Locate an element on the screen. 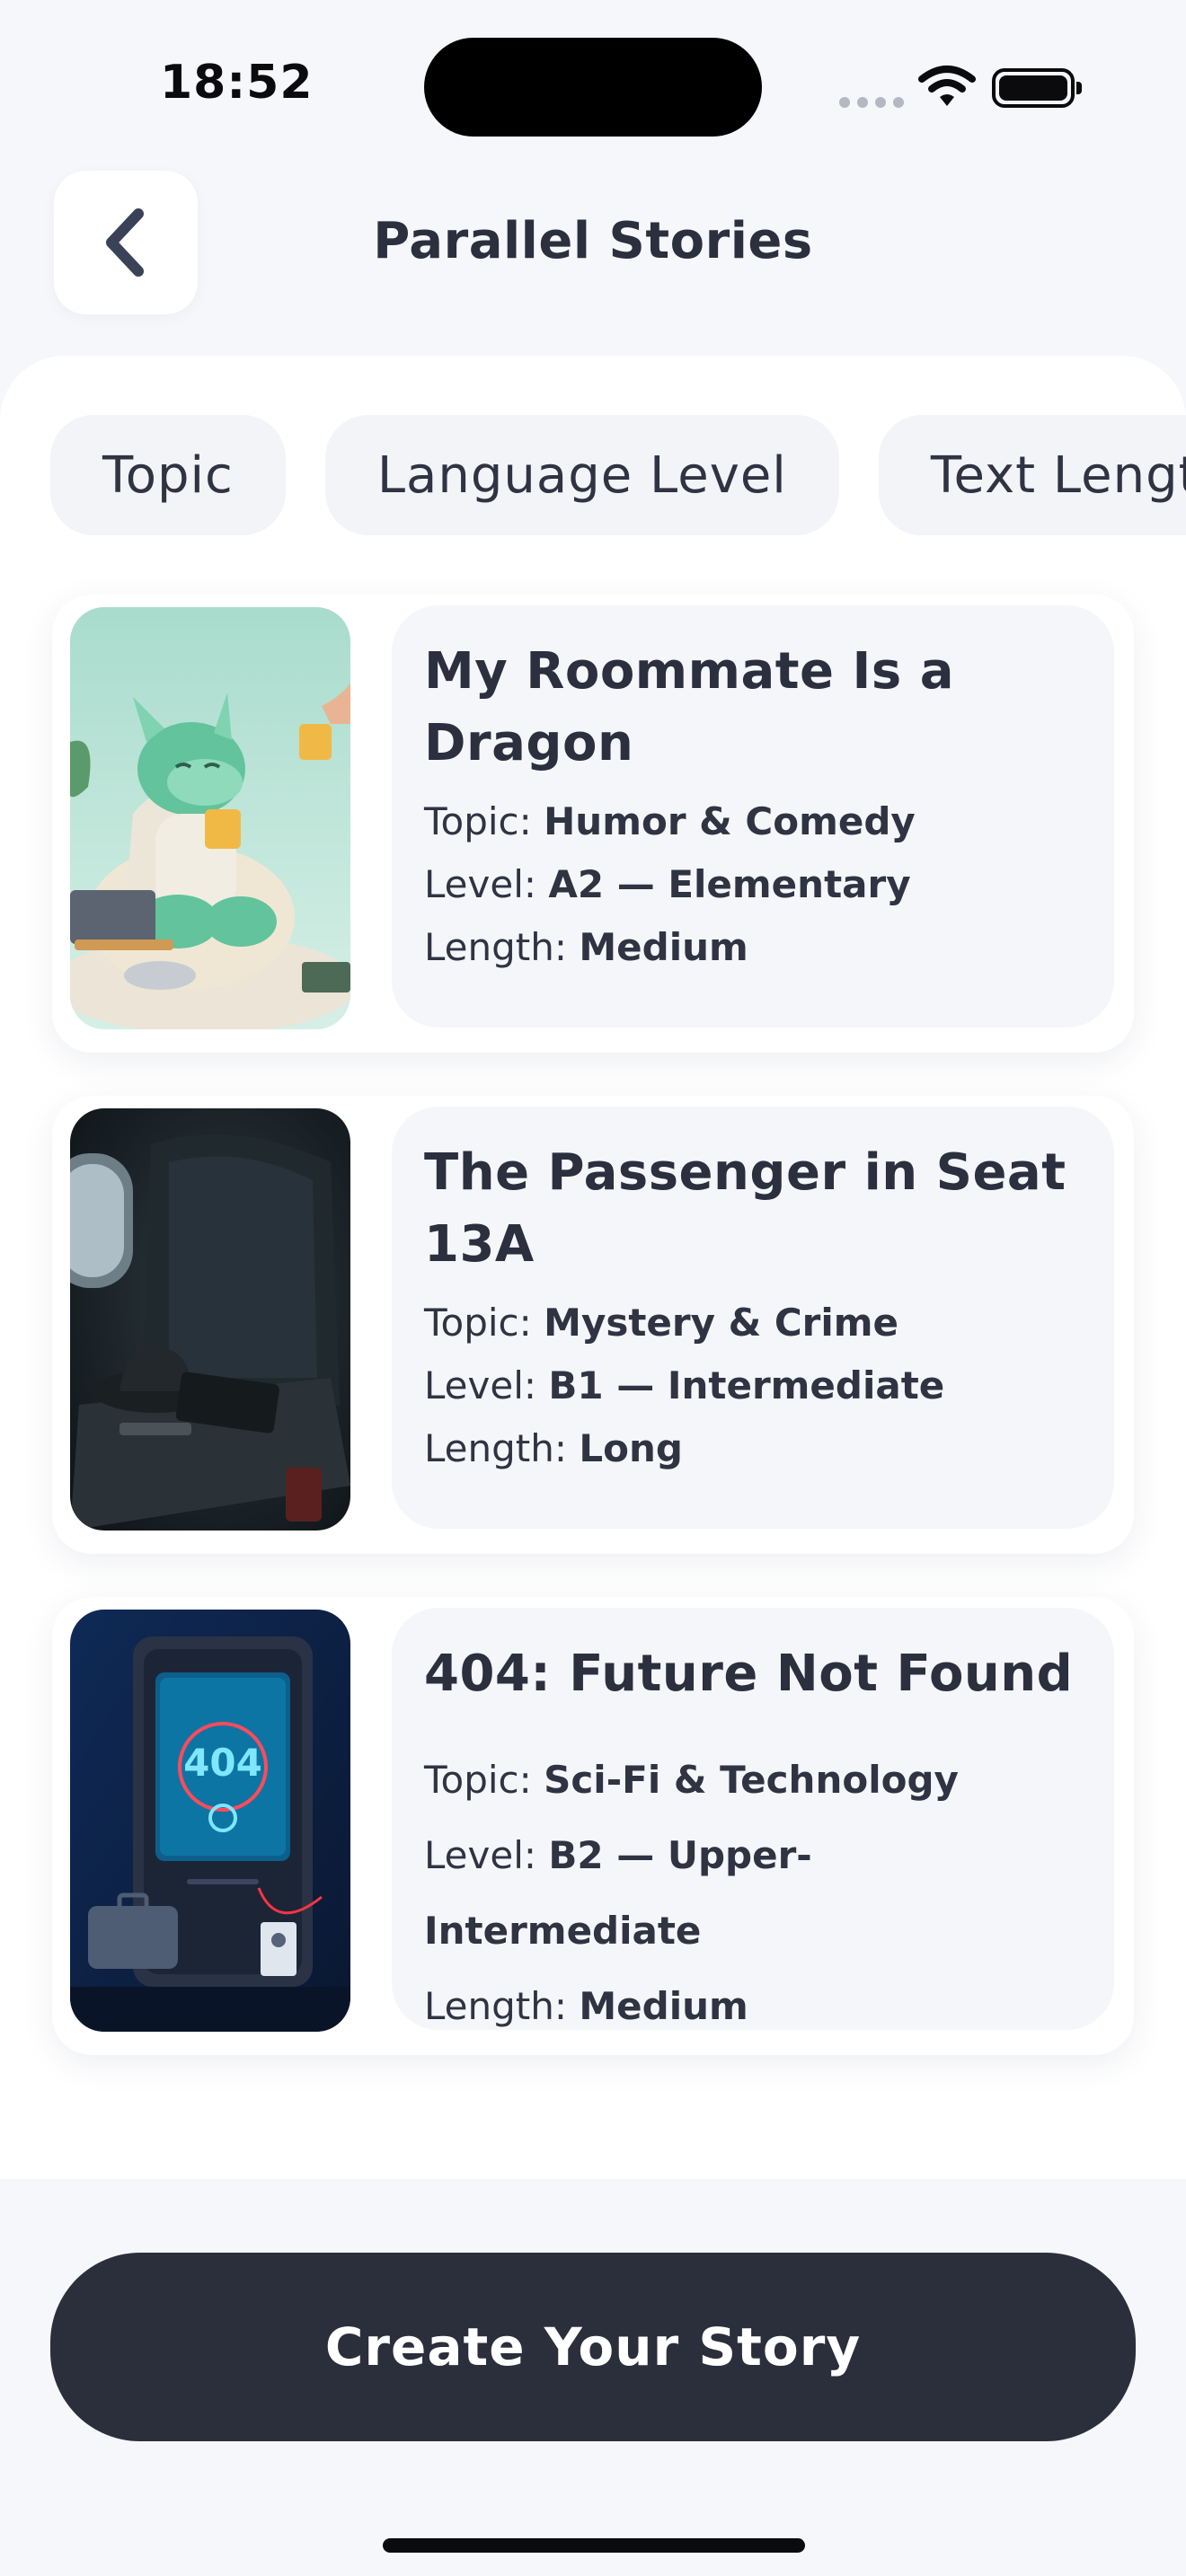 This screenshot has width=1186, height=2576. cellular-signal-icon is located at coordinates (871, 102).